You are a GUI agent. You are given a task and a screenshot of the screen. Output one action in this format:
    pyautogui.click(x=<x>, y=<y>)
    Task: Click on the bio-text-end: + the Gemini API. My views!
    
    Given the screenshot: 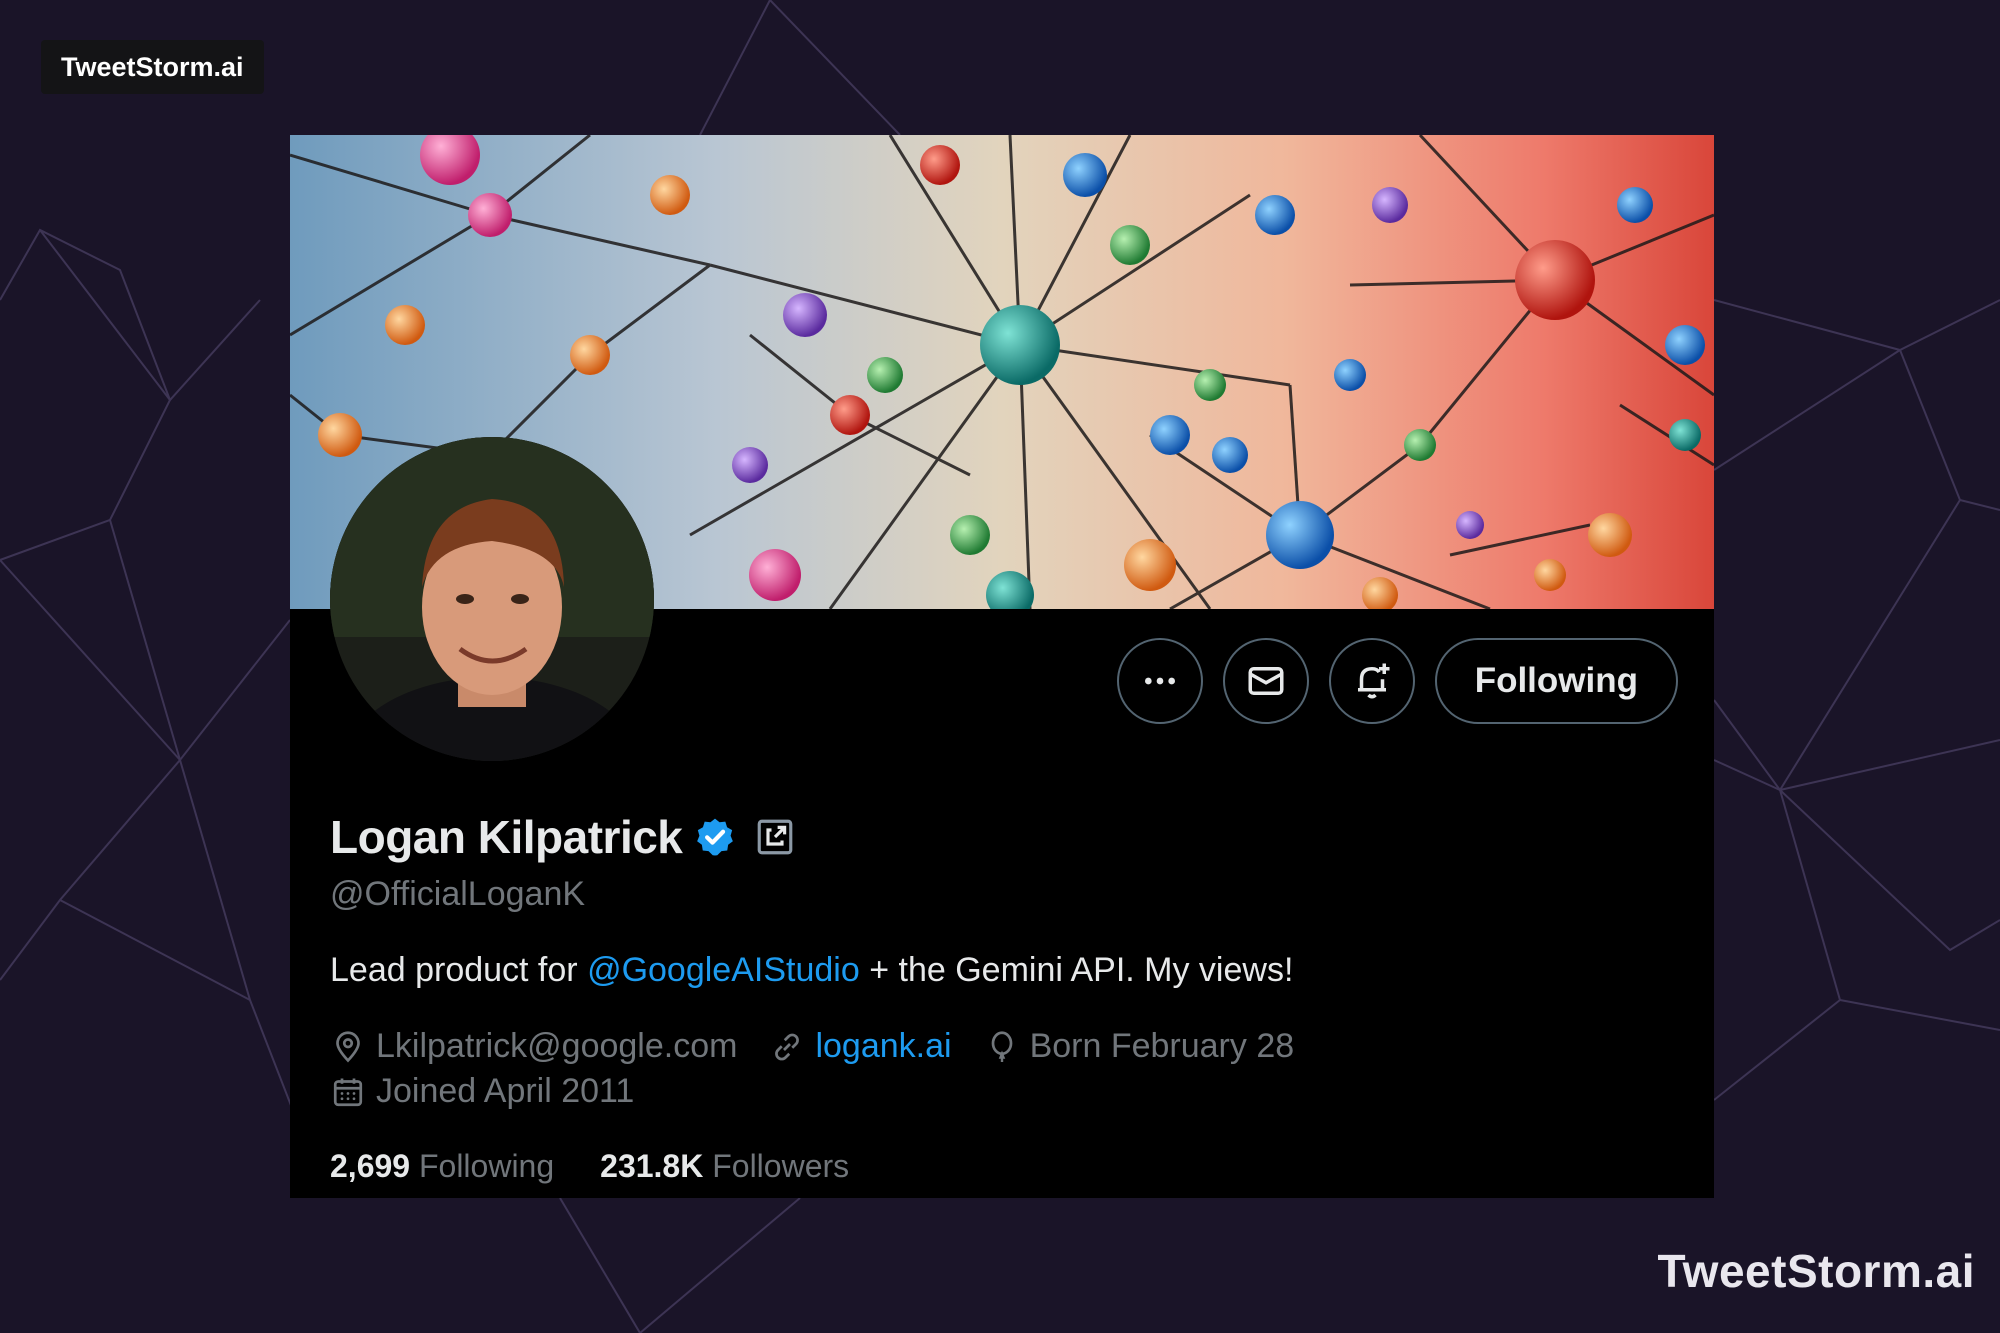 What is the action you would take?
    pyautogui.click(x=1076, y=970)
    